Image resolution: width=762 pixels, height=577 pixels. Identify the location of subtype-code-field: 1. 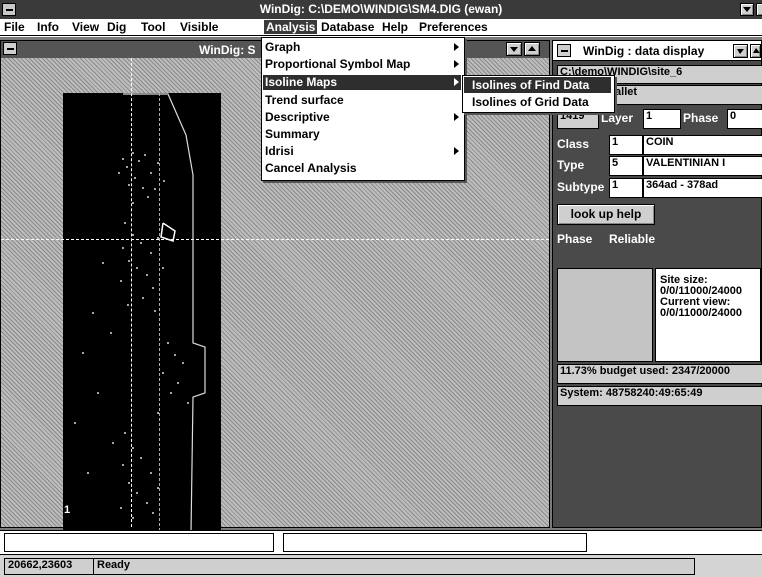
(626, 188).